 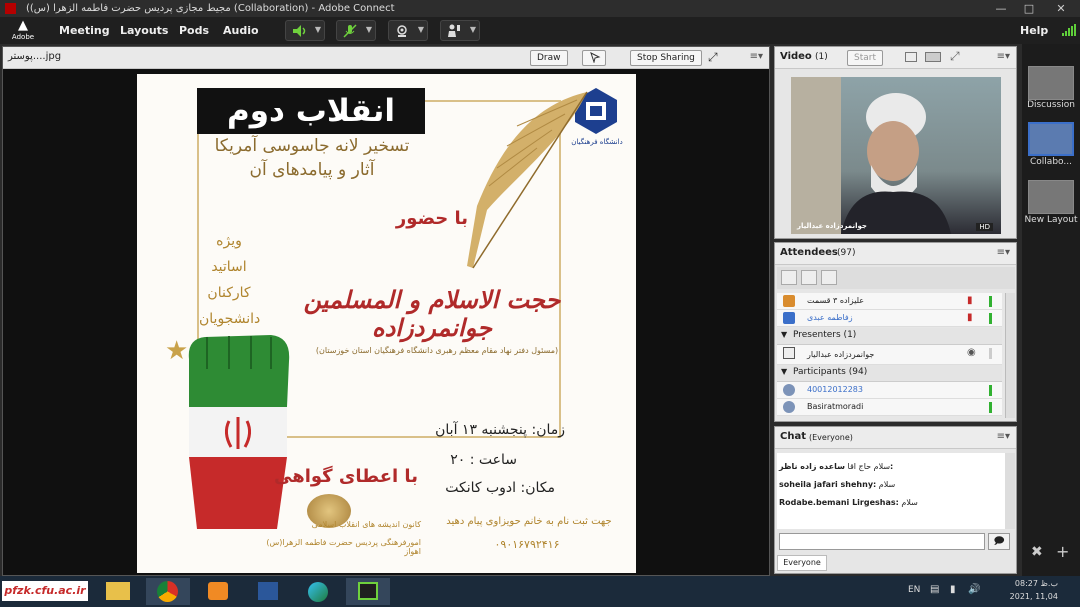 What do you see at coordinates (666, 58) in the screenshot?
I see `stop-sharing-button: Stop Sharing` at bounding box center [666, 58].